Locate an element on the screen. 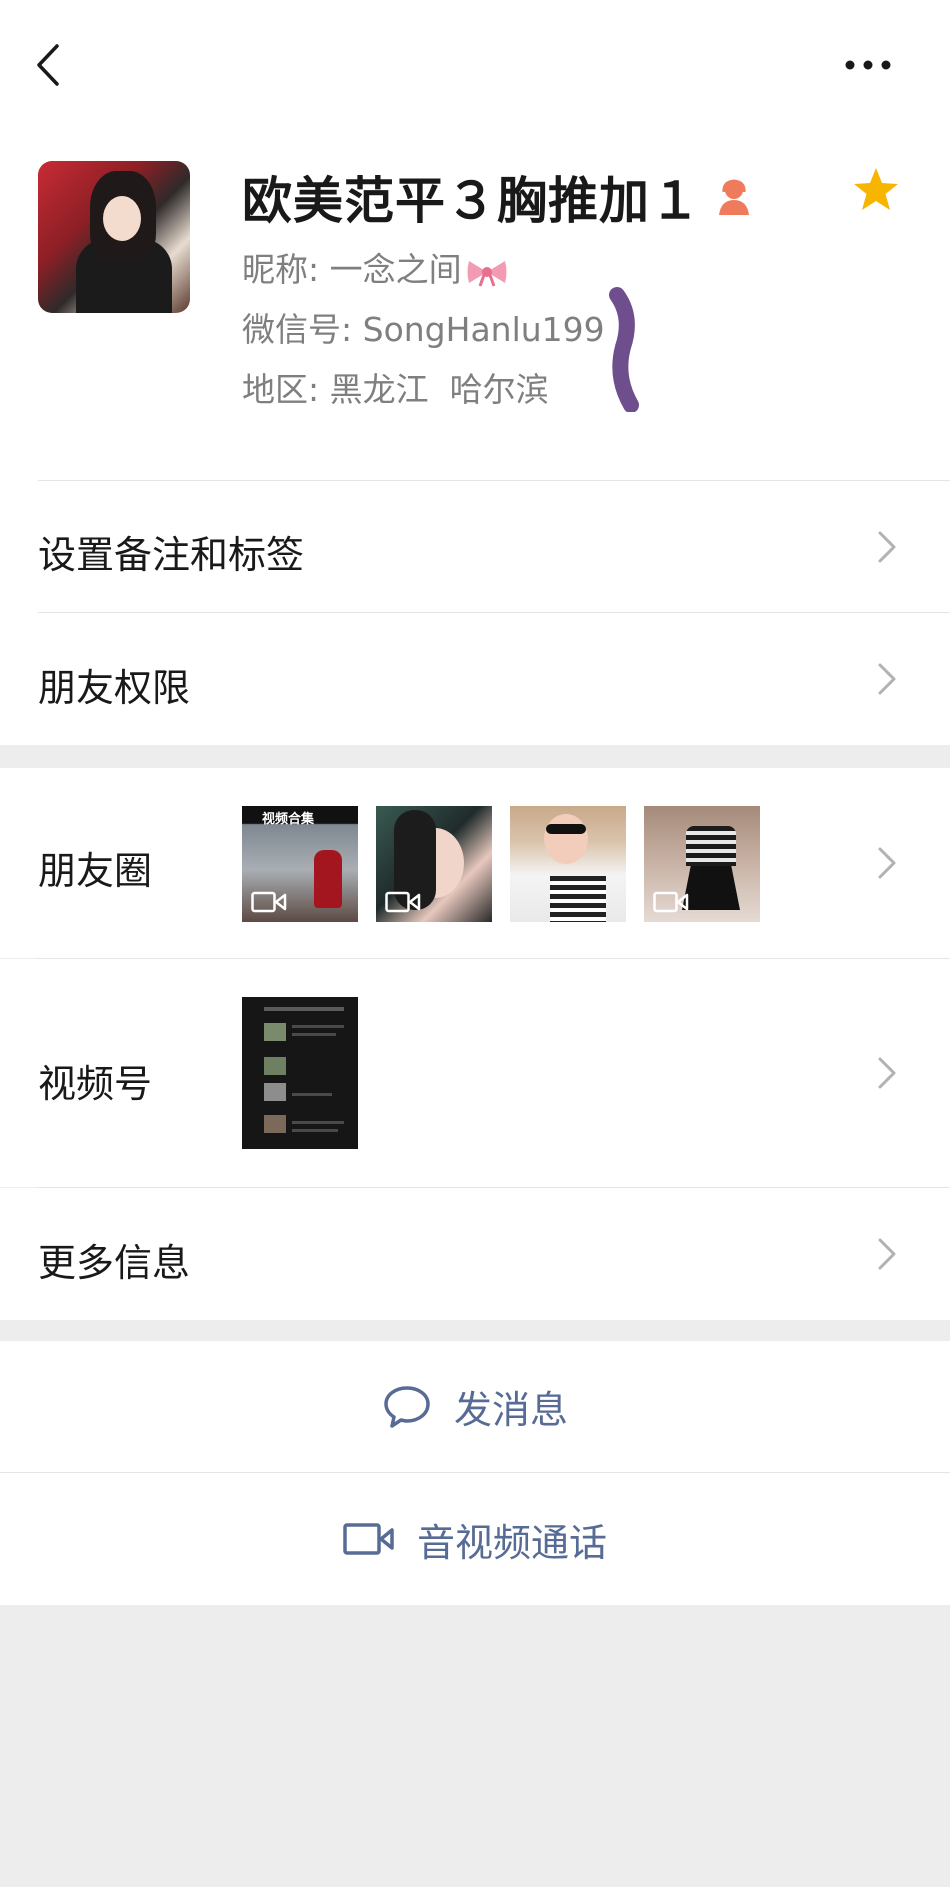 This screenshot has height=1887, width=950. more-options-button is located at coordinates (868, 65).